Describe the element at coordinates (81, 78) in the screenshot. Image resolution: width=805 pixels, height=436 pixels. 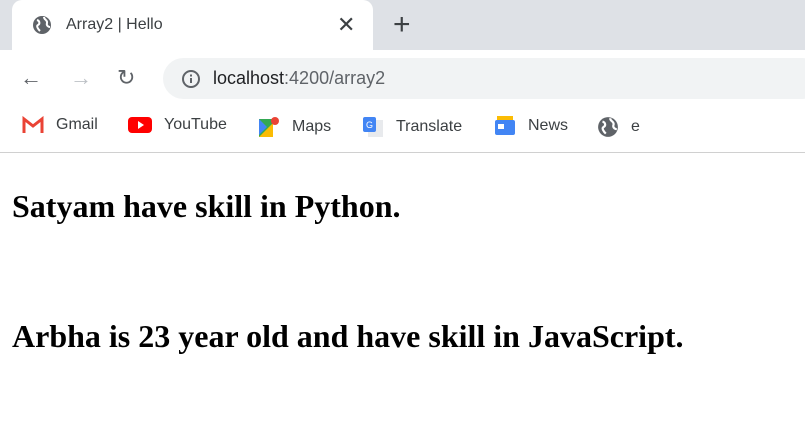
I see `forward-button: →` at that location.